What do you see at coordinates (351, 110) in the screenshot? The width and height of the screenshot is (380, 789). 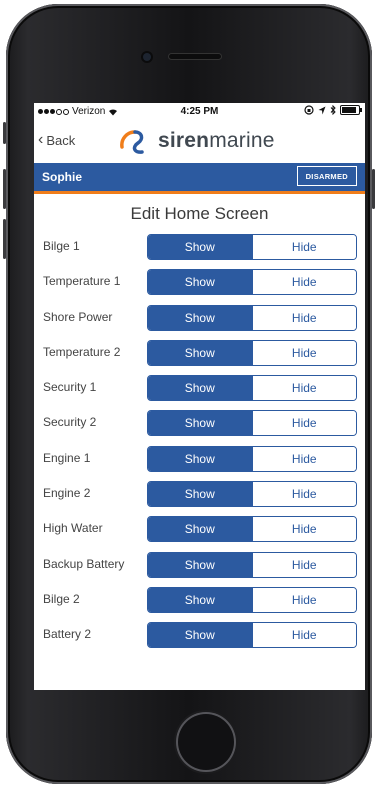 I see `battery-icon` at bounding box center [351, 110].